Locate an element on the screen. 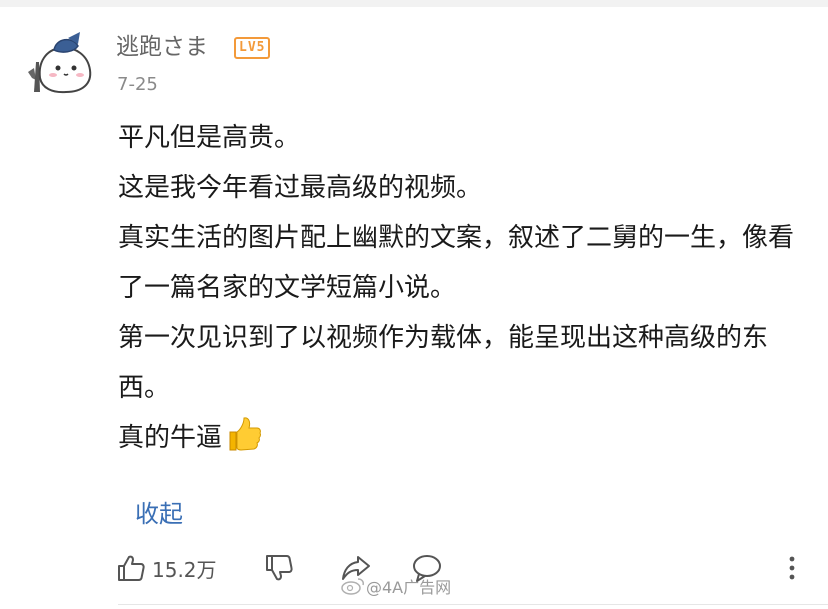 The image size is (828, 609). comment-line: 真实生活的图片配上幽默的文案，叙述了二舅的一生，像看了一篇名家的文学短篇小说。 is located at coordinates (456, 263).